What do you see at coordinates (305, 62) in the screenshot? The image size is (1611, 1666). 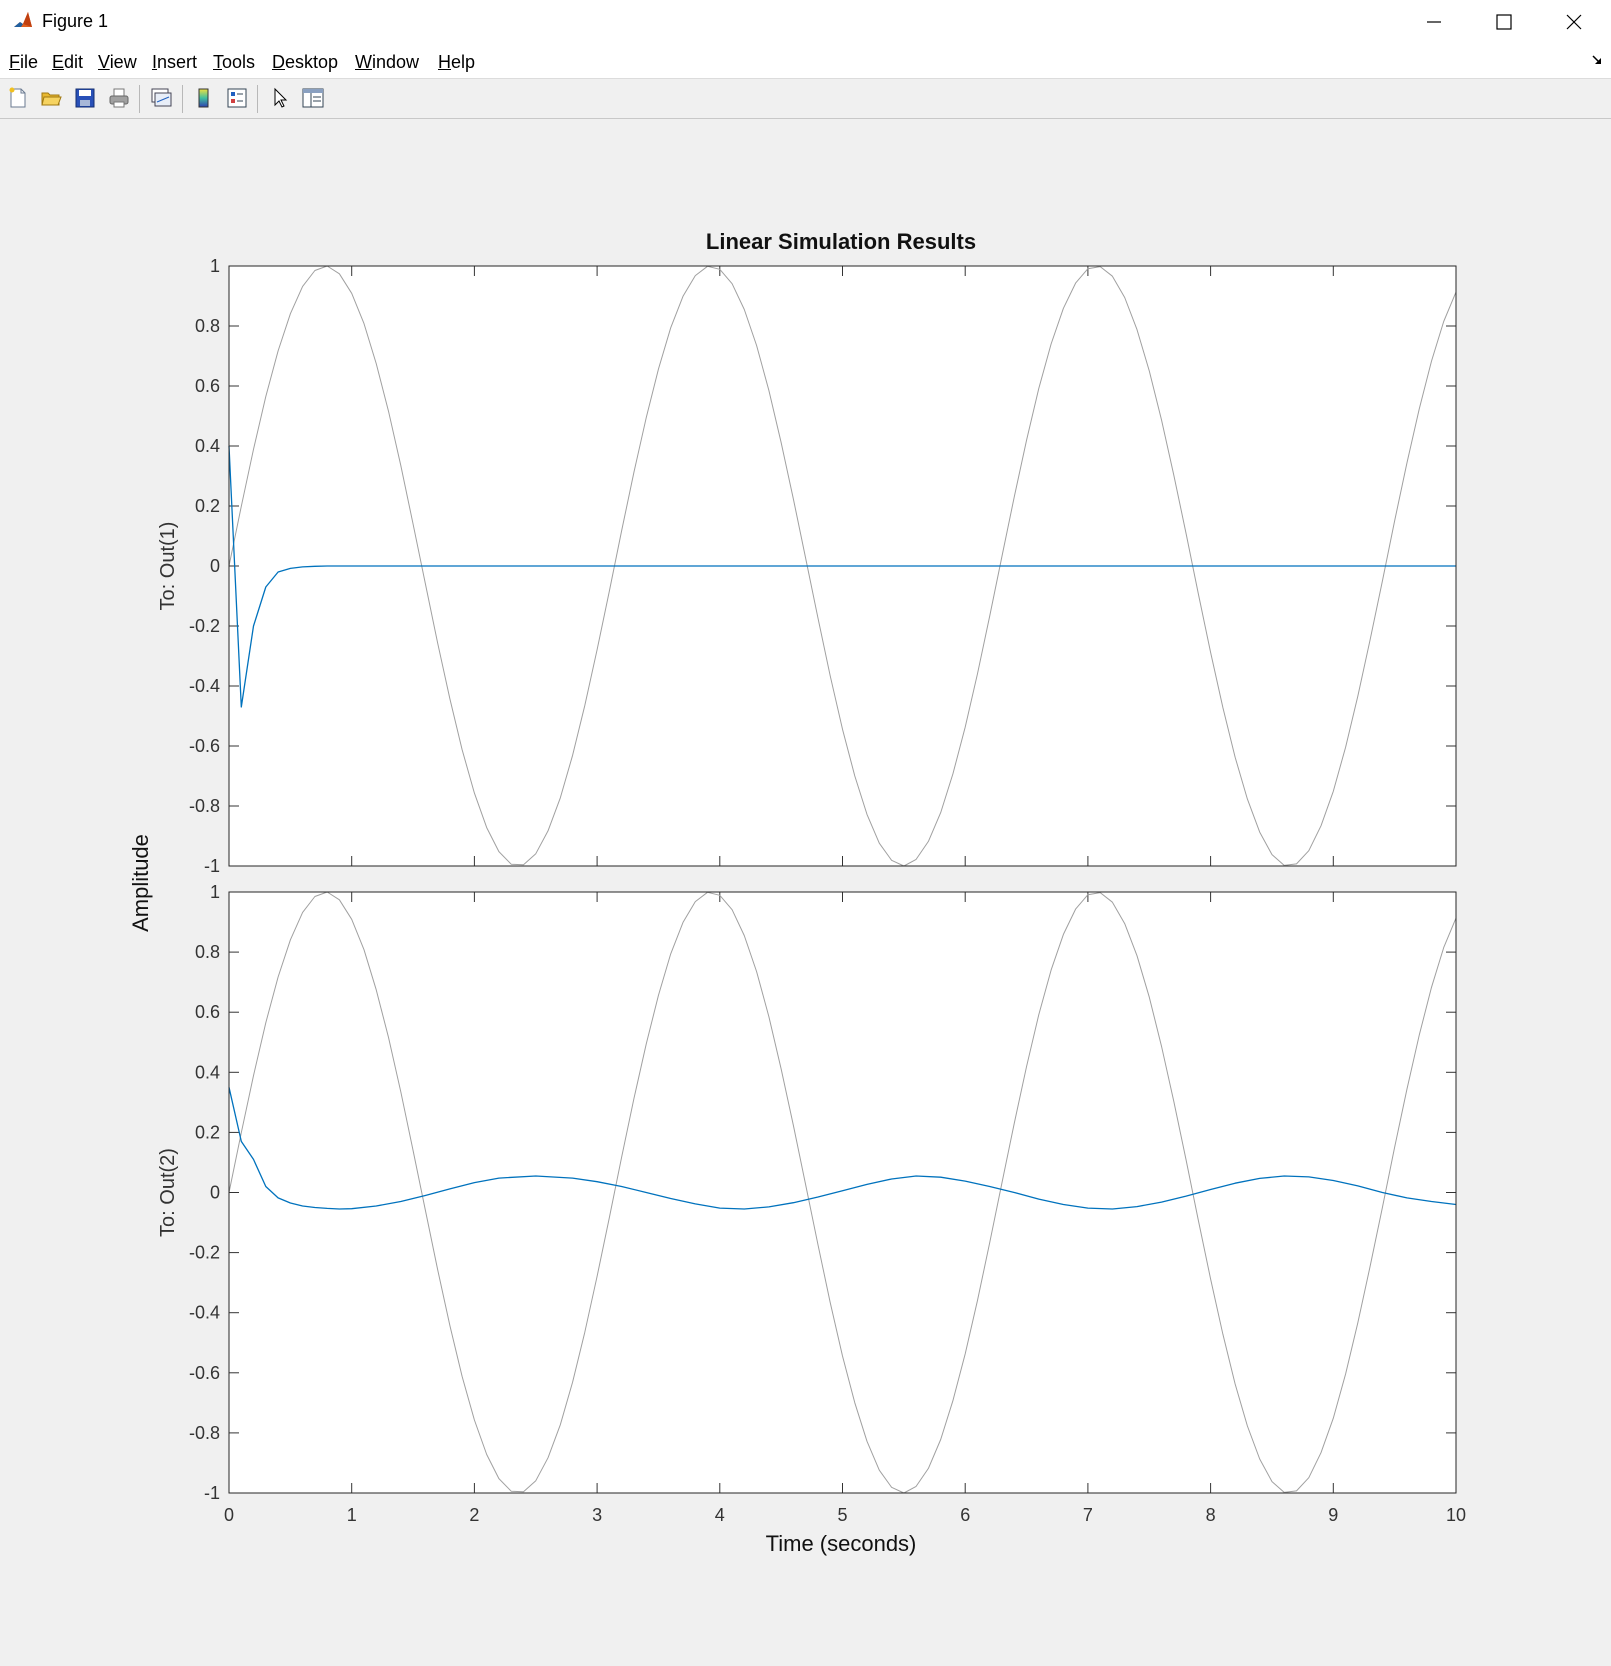 I see `menu-desktop: Desktop` at bounding box center [305, 62].